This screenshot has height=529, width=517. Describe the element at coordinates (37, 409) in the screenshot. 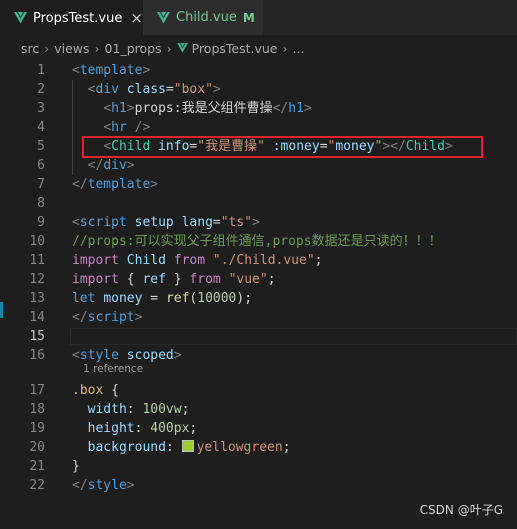

I see `line-number: 18` at that location.